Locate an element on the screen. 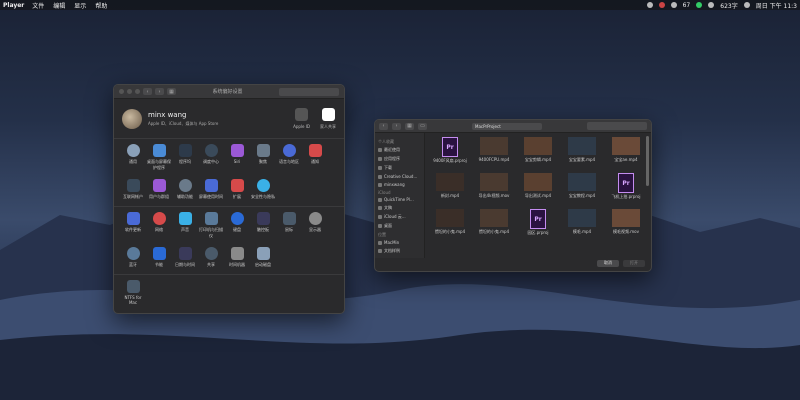  file-item: 宝宝要素.mp4 is located at coordinates (582, 153).